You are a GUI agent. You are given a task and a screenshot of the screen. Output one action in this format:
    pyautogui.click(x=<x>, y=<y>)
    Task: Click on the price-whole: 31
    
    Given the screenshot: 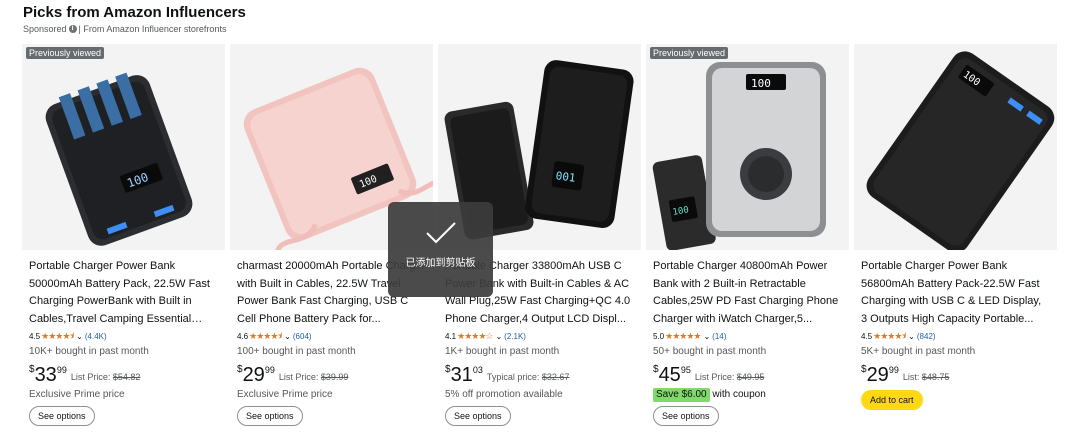 What is the action you would take?
    pyautogui.click(x=461, y=375)
    